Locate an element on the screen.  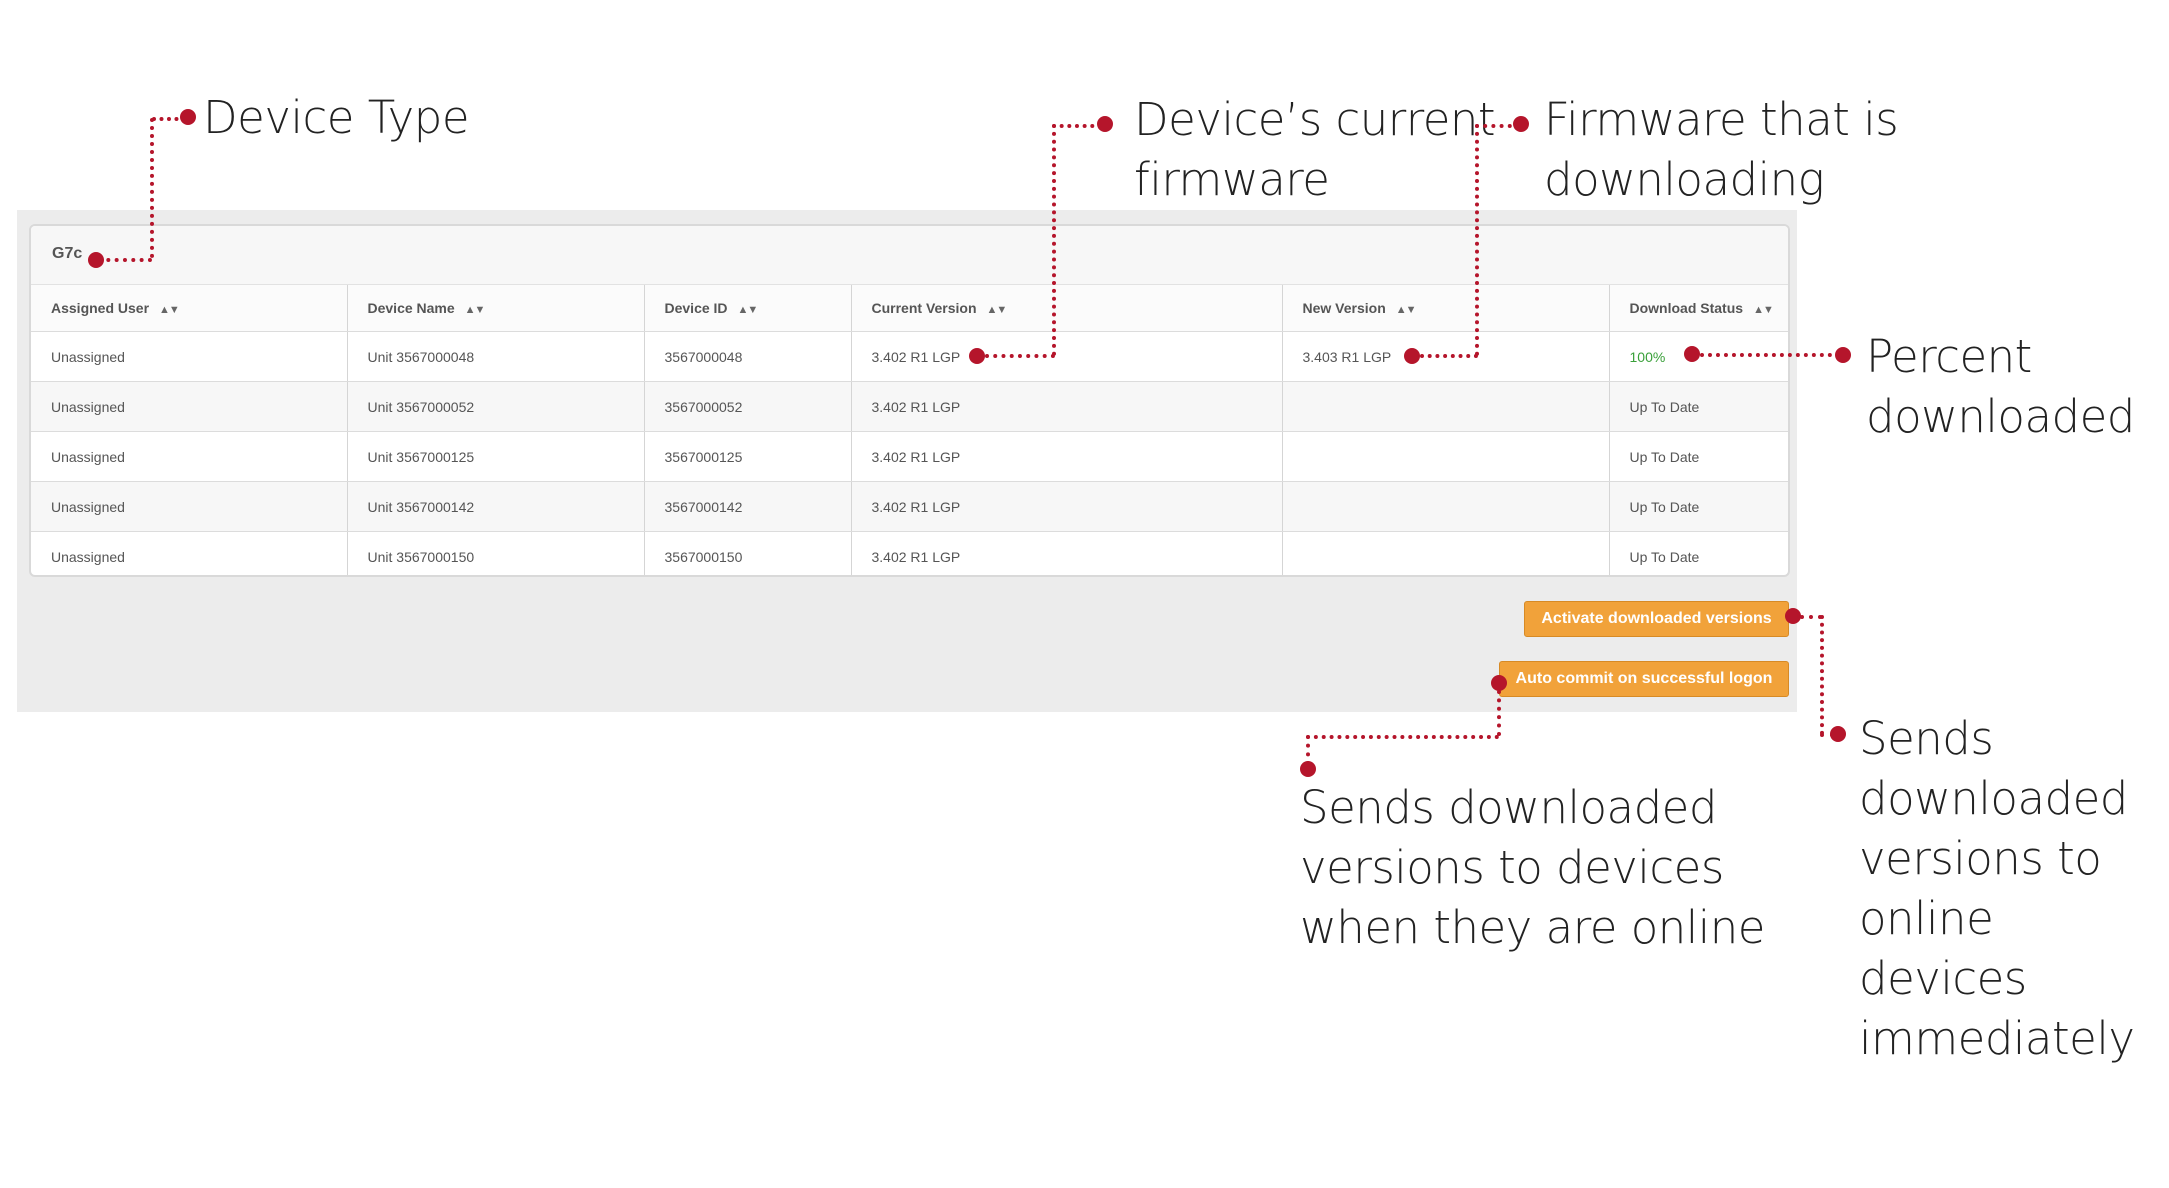
column-header-device-id: Device ID ▲▼ is located at coordinates (748, 308).